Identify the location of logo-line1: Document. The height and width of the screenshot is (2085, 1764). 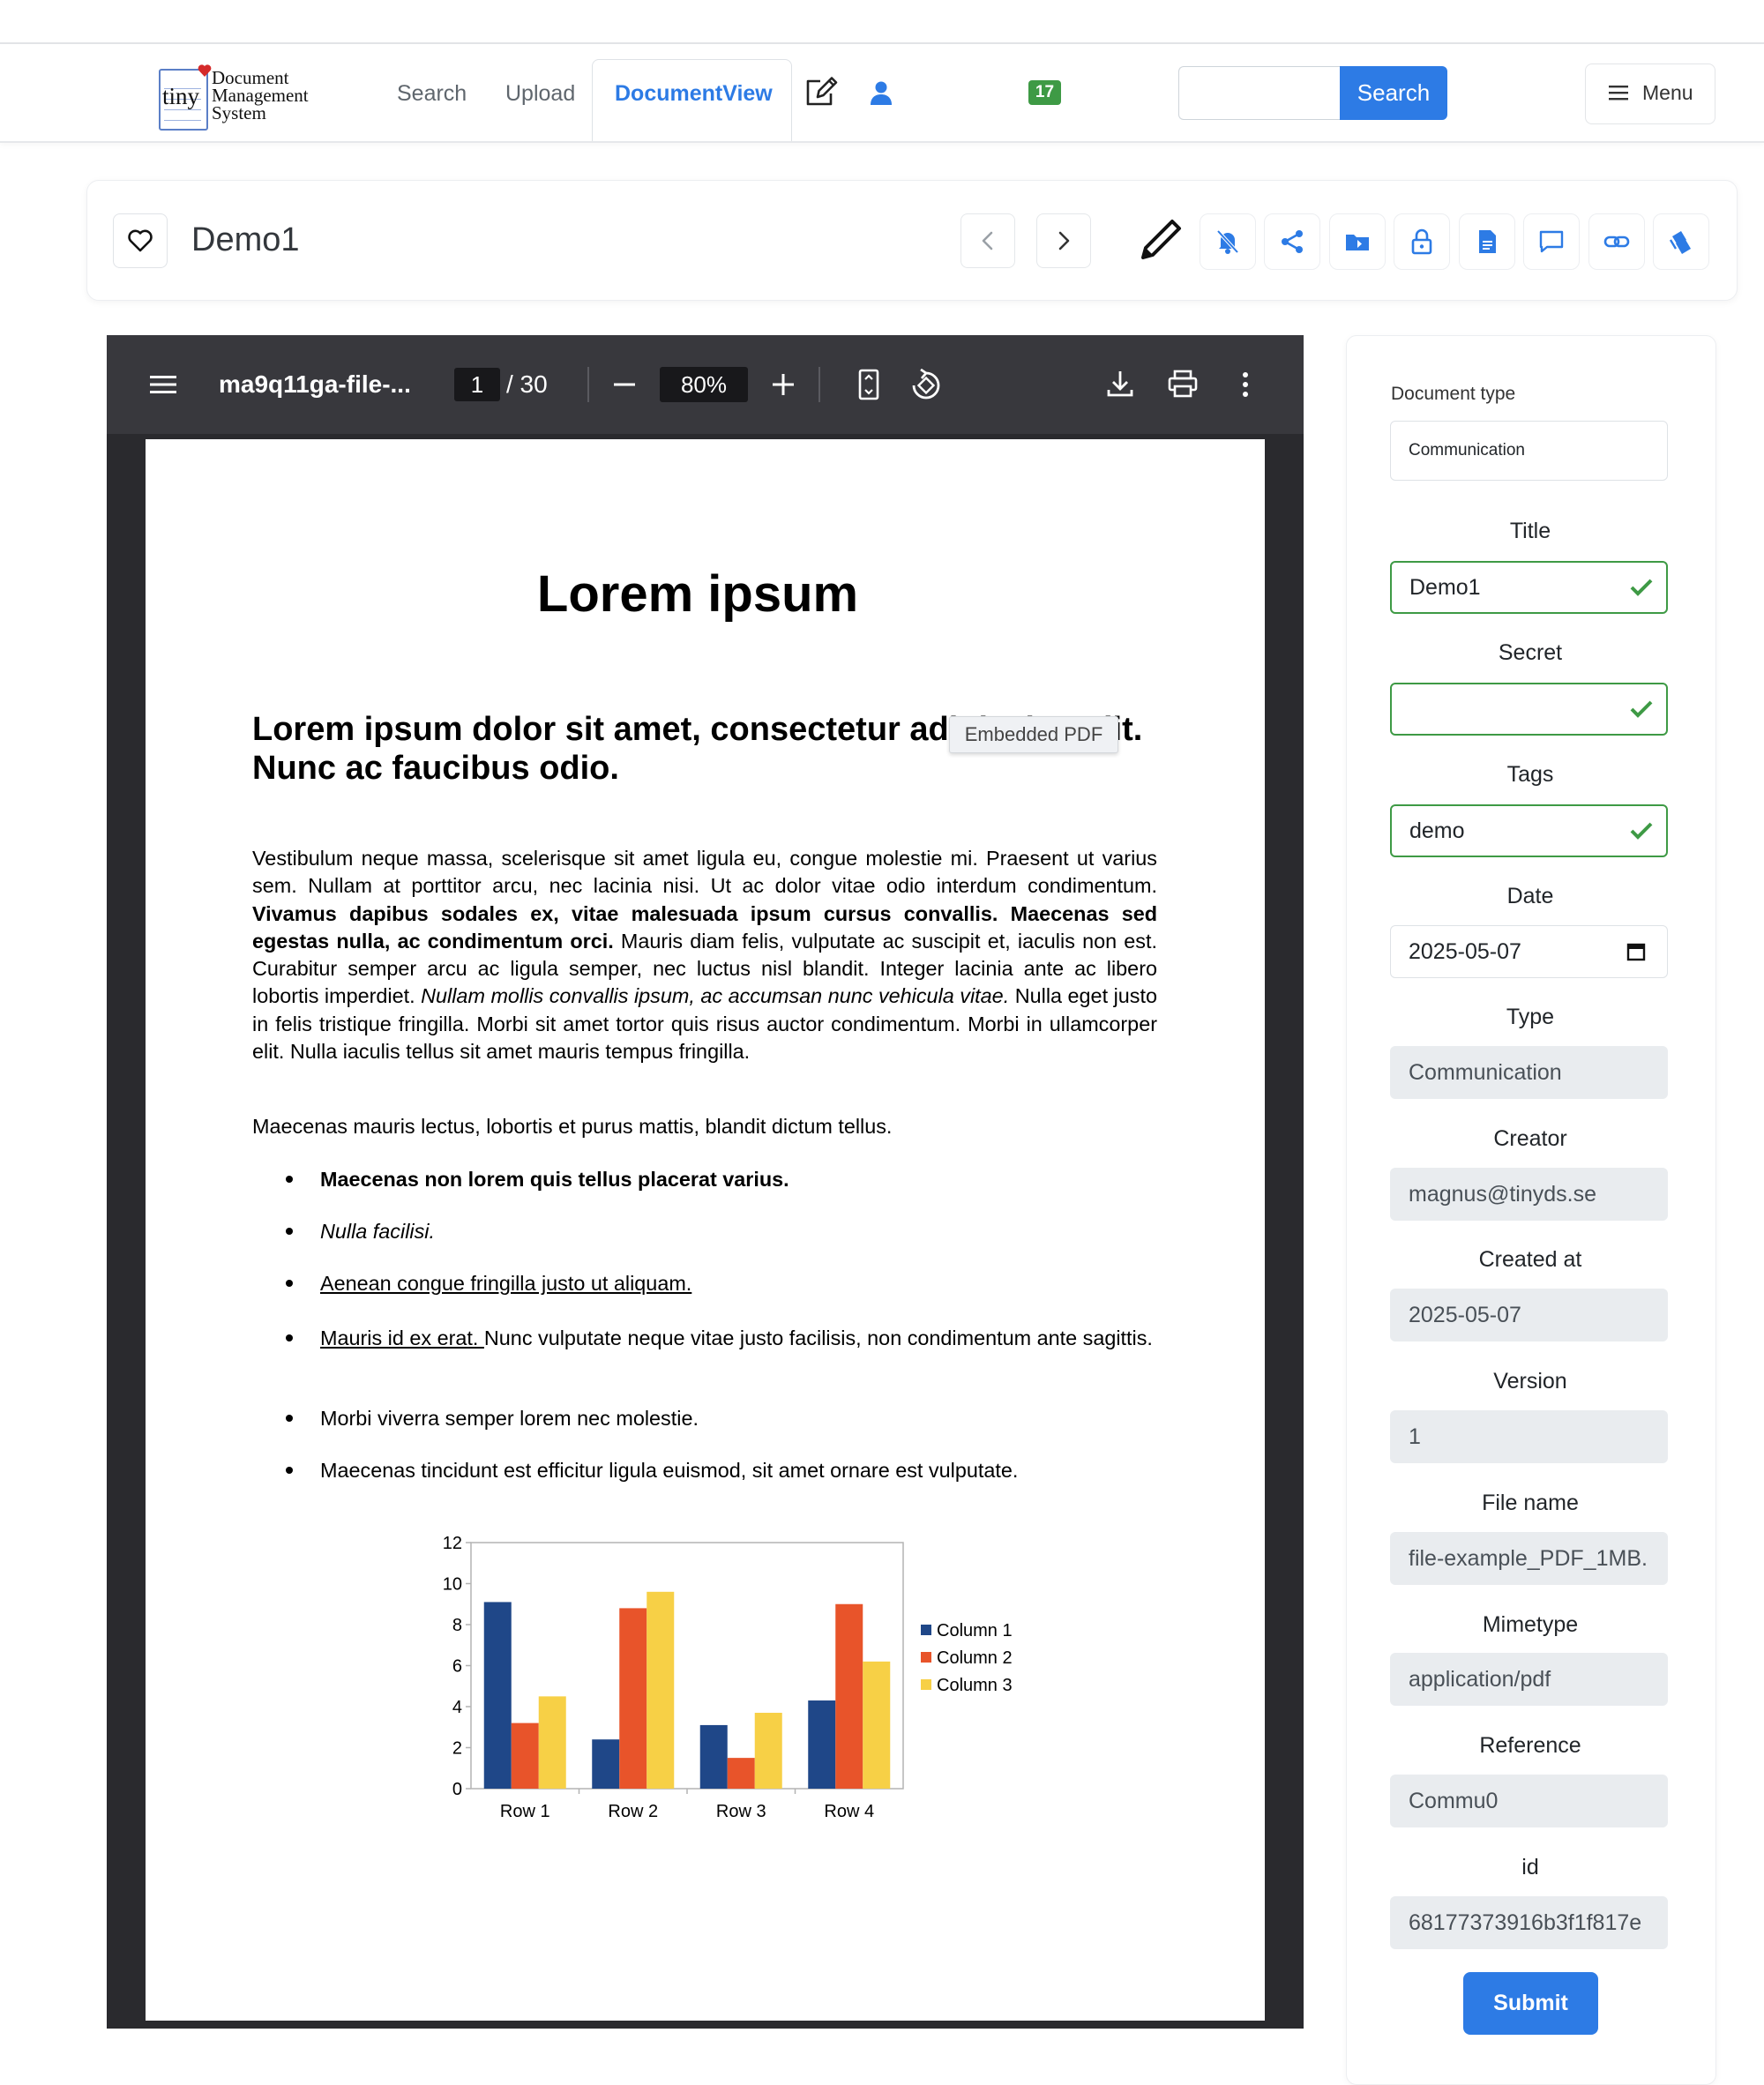
(250, 77).